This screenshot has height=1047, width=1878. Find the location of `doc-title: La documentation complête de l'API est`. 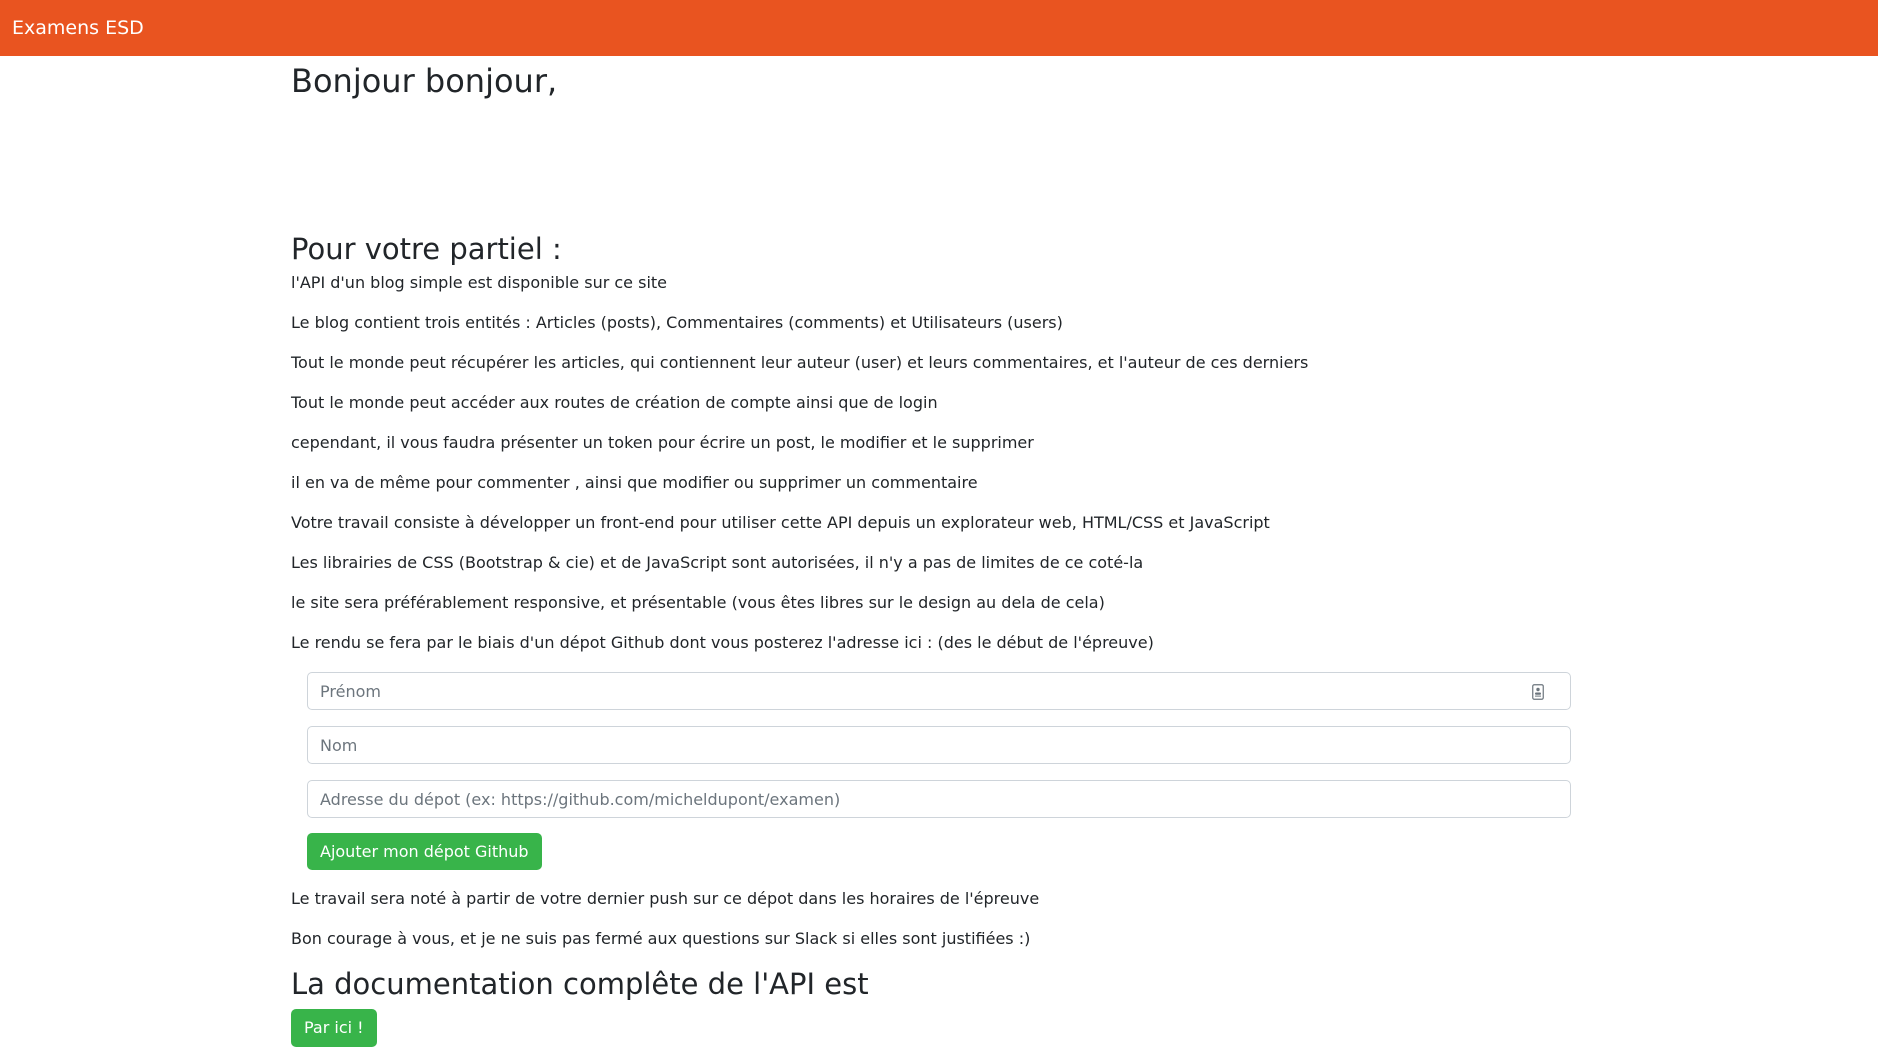

doc-title: La documentation complête de l'API est is located at coordinates (580, 984).